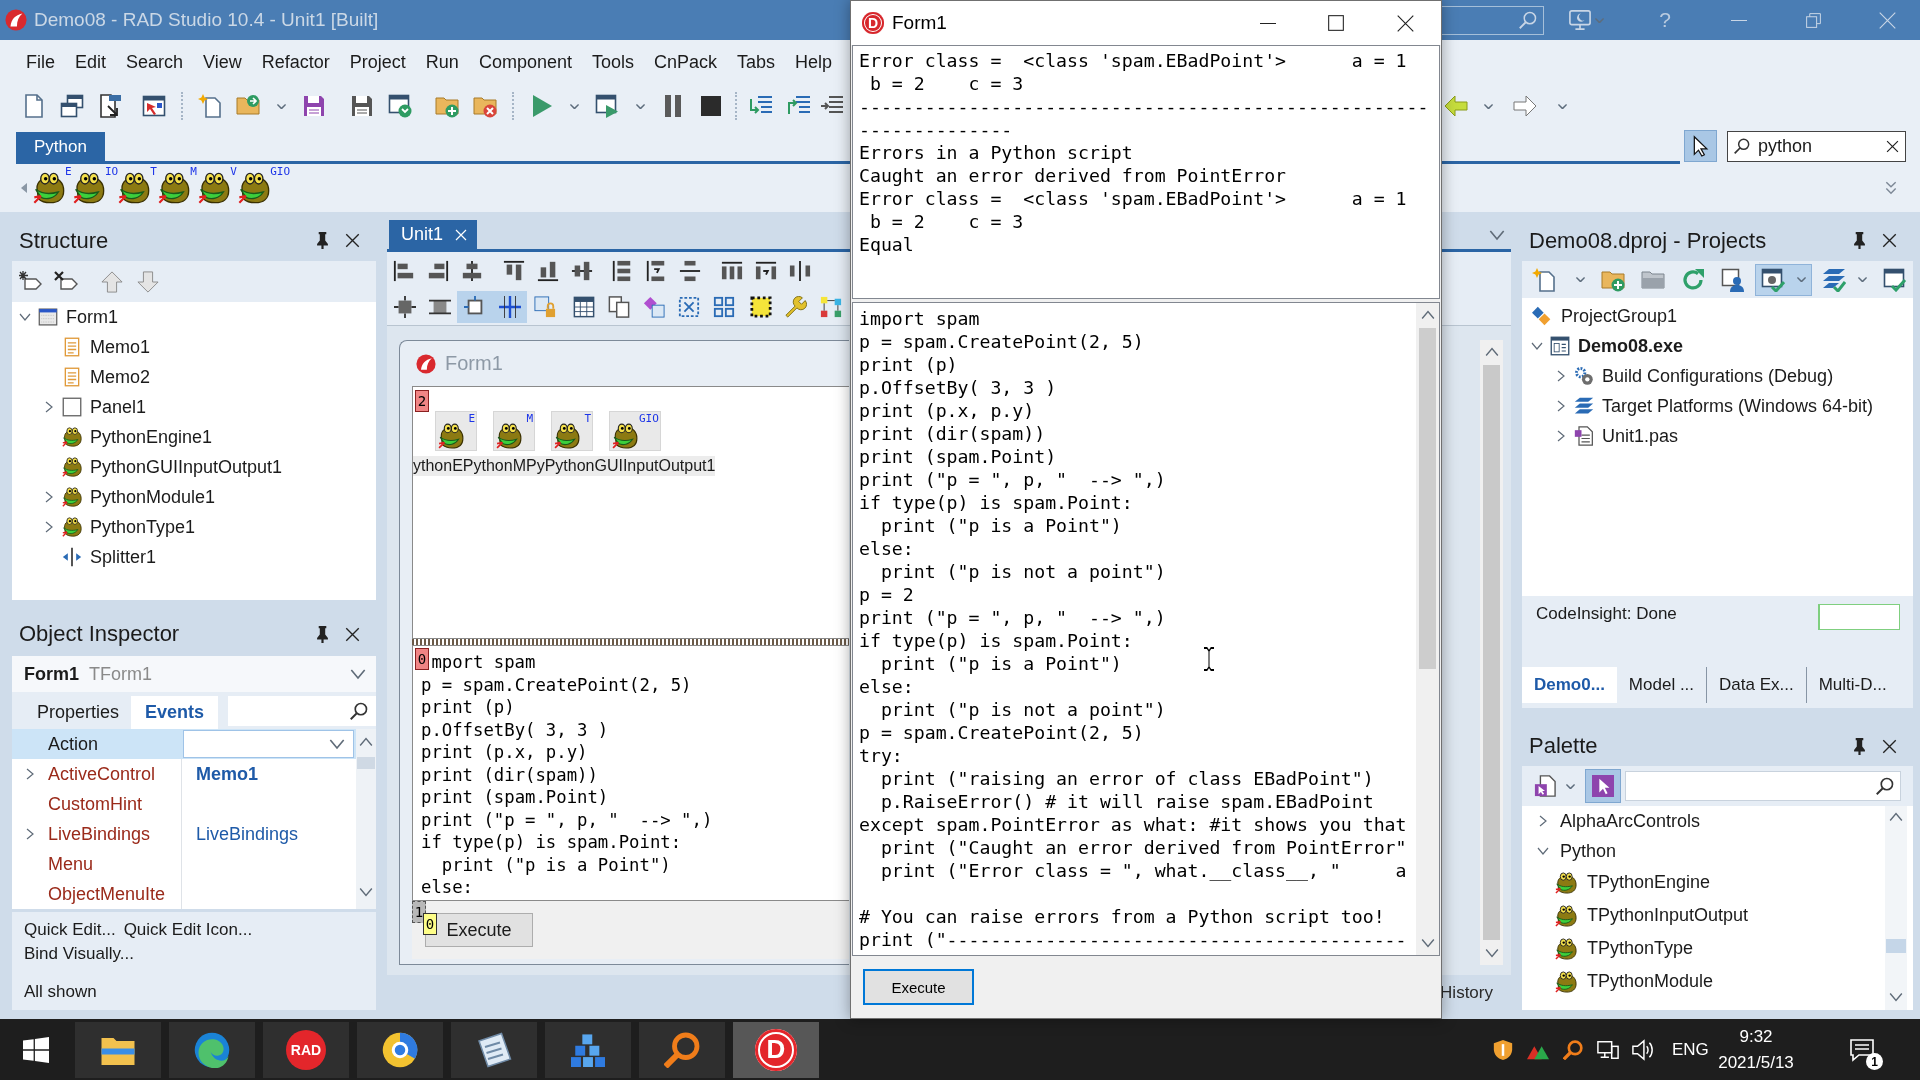 This screenshot has width=1920, height=1080. What do you see at coordinates (1588, 851) in the screenshot?
I see `palette-group: Python` at bounding box center [1588, 851].